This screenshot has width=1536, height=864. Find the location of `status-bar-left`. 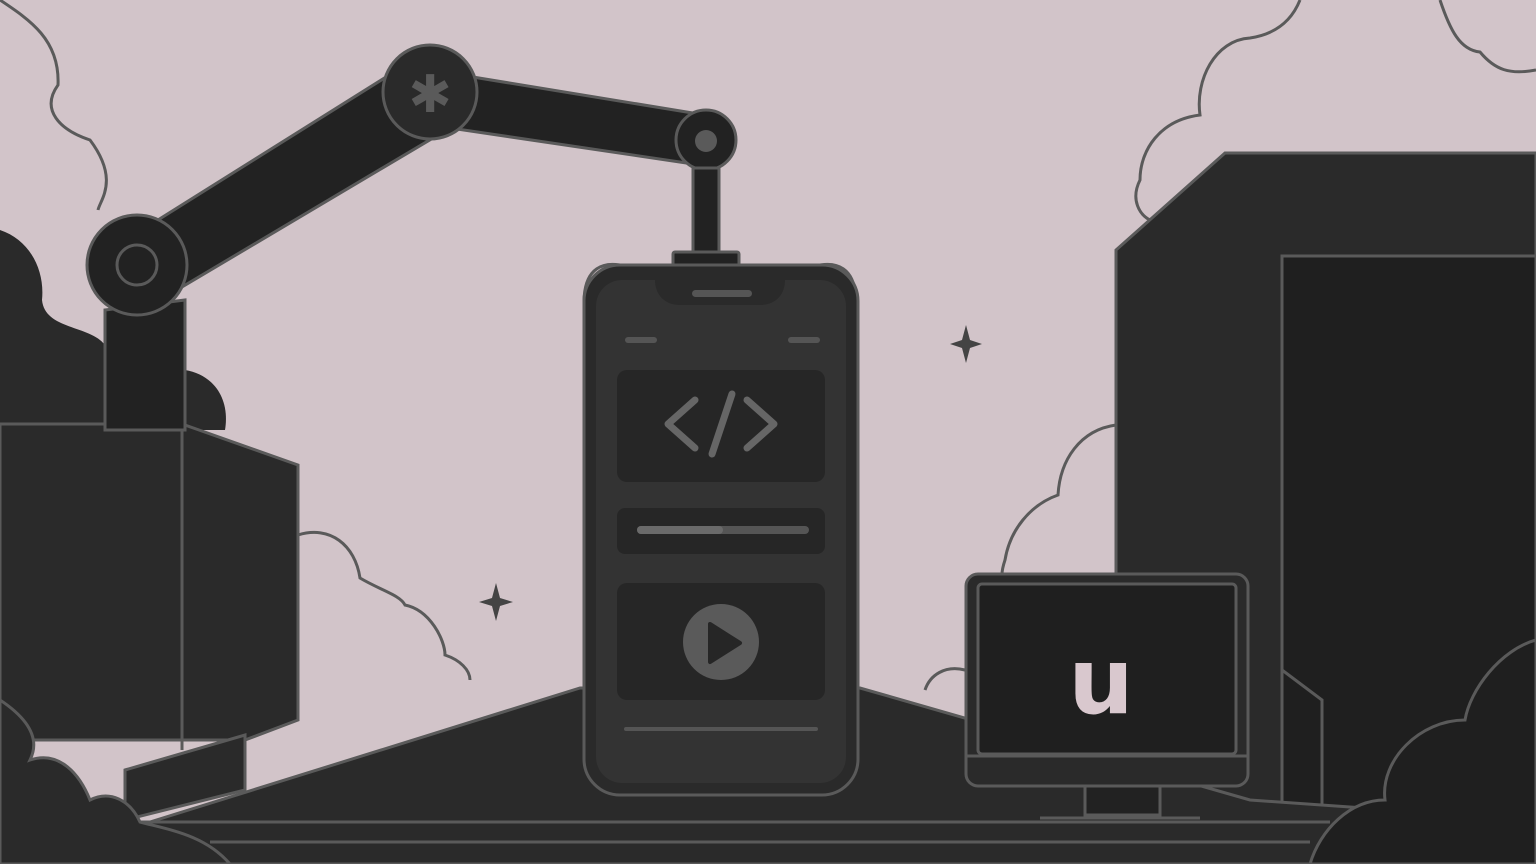

status-bar-left is located at coordinates (641, 340).